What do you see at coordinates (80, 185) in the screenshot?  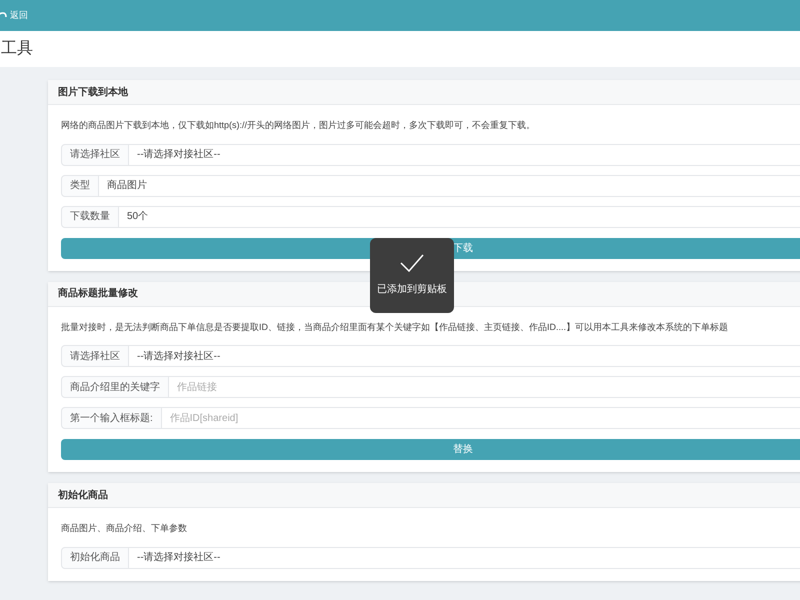 I see `field-label: 类型` at bounding box center [80, 185].